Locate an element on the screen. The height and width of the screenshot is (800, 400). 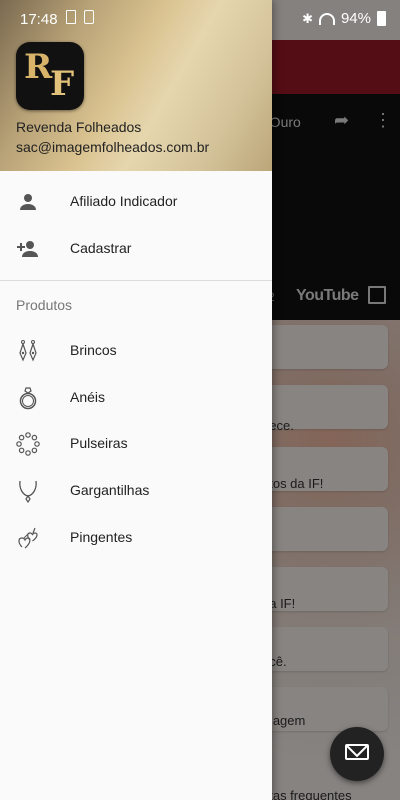
message-fab-button is located at coordinates (357, 754).